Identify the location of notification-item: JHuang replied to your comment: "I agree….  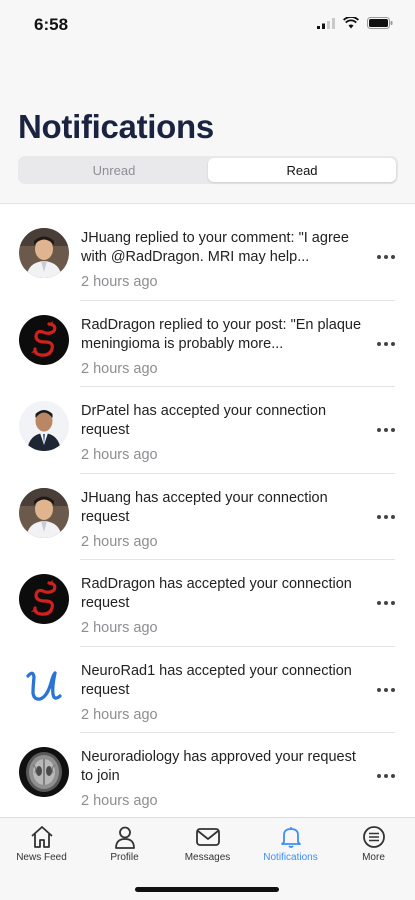
(207, 257).